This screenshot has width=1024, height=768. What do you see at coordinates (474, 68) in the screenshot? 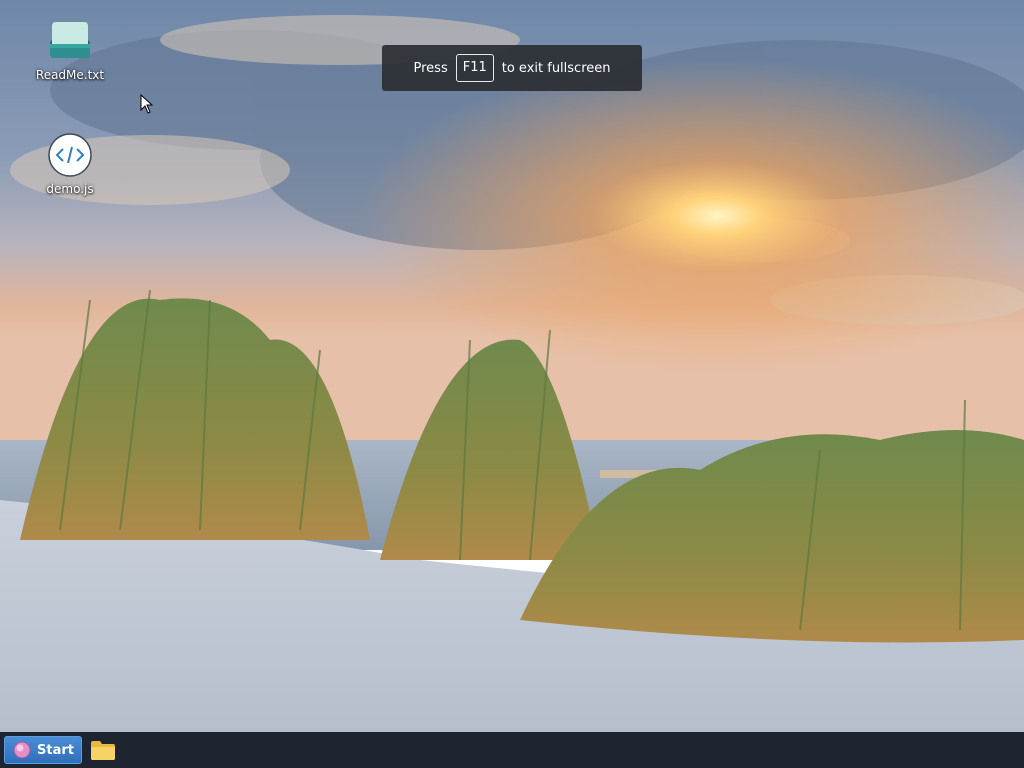
I see `f11-key-badge: F11` at bounding box center [474, 68].